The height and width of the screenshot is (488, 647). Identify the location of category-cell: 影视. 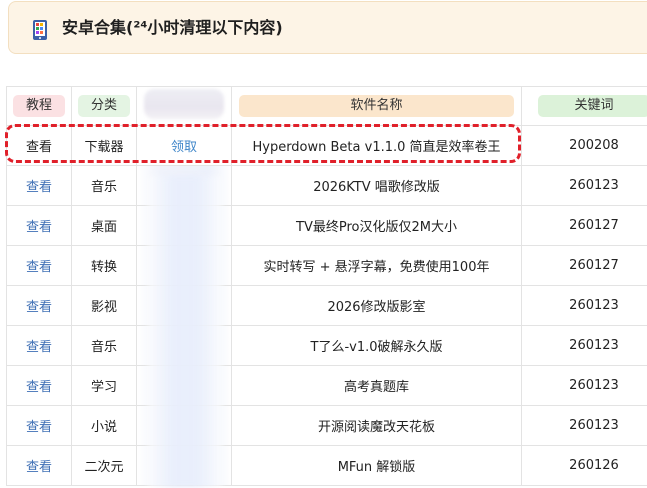
(104, 305).